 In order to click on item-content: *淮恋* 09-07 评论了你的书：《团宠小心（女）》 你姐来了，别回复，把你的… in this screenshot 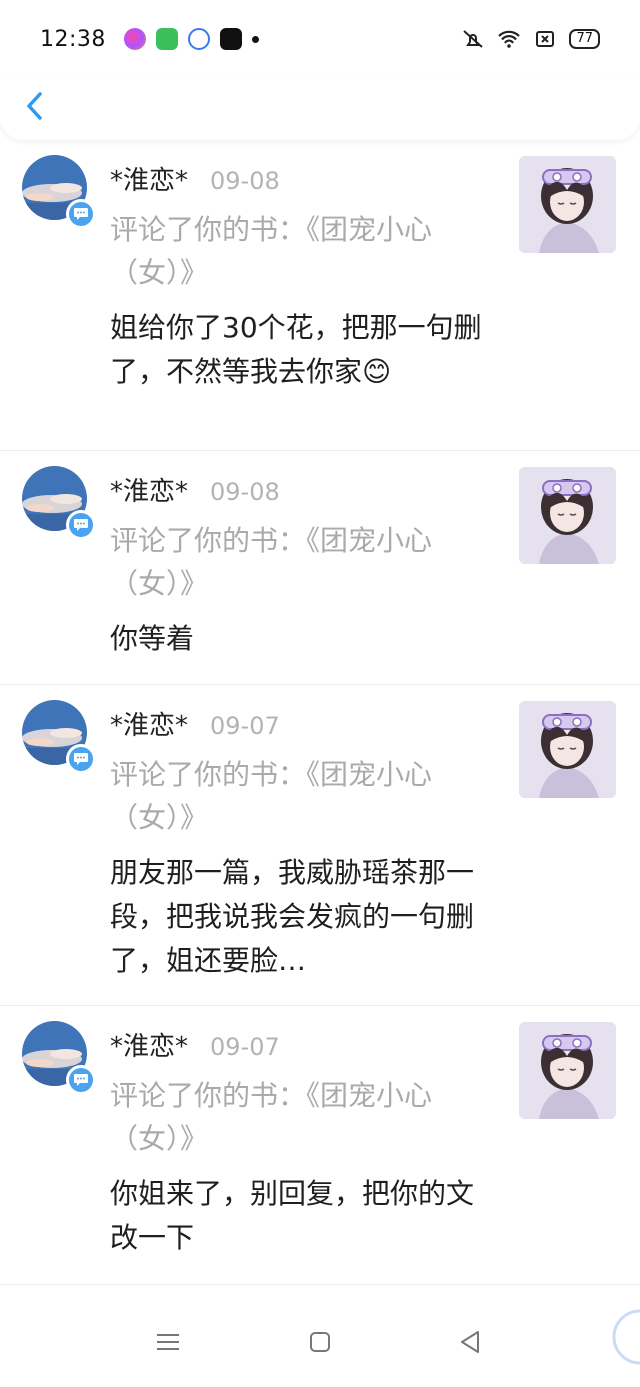, I will do `click(300, 1143)`.